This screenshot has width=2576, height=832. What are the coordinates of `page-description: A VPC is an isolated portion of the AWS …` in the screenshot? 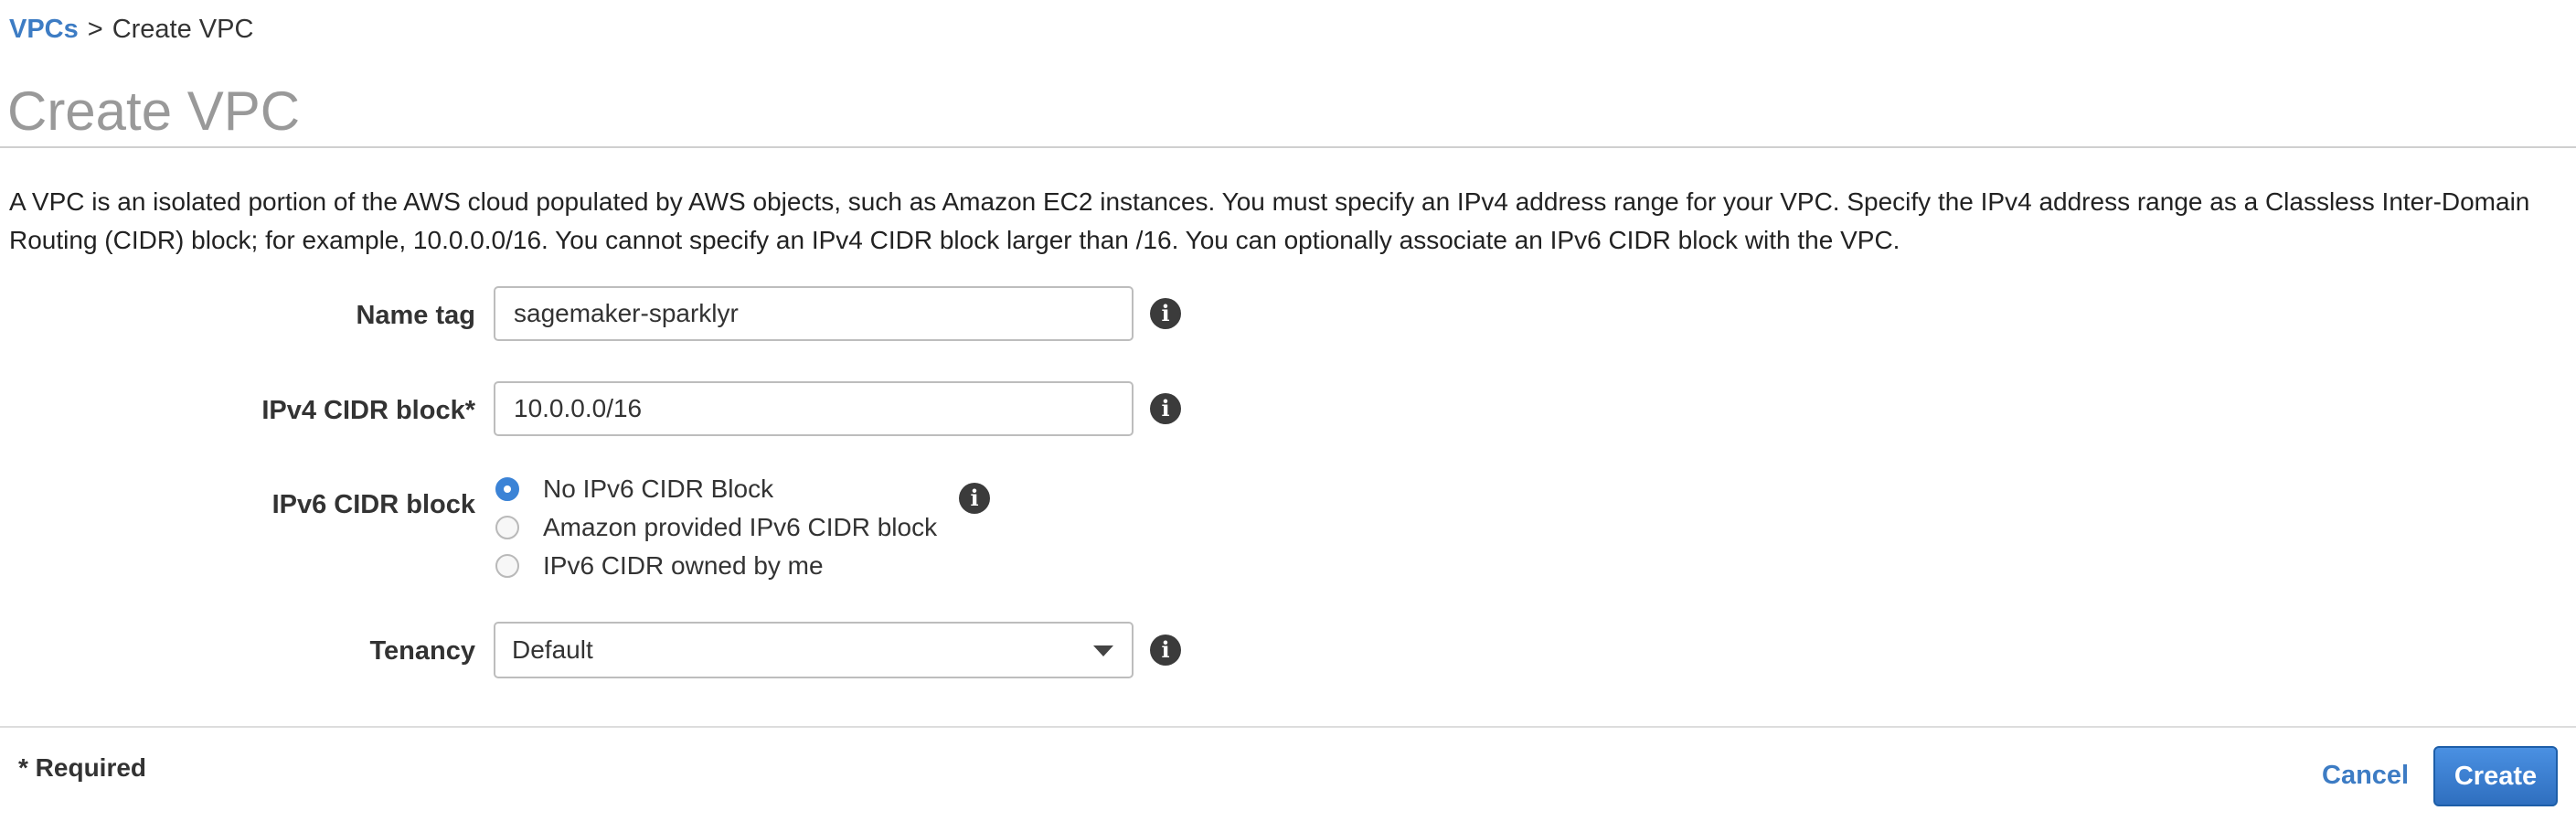 It's located at (1269, 220).